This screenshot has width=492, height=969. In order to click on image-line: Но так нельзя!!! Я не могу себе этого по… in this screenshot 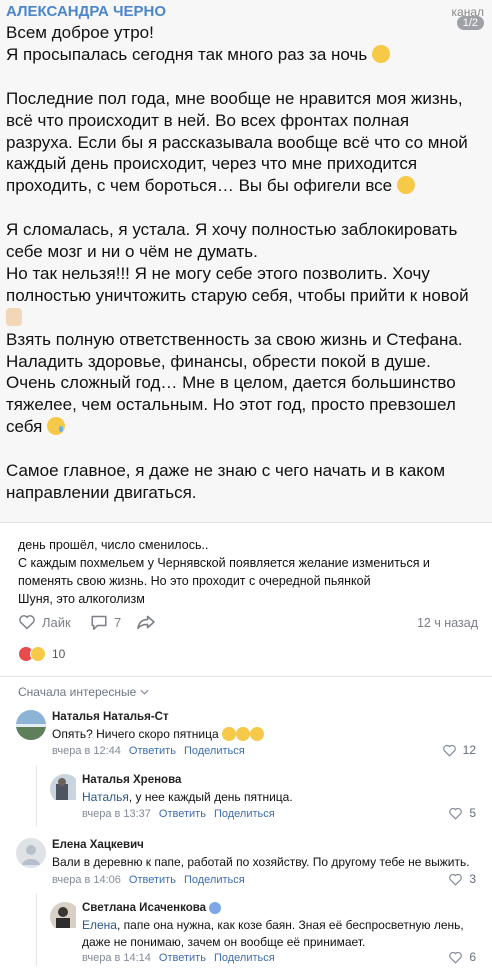, I will do `click(218, 273)`.